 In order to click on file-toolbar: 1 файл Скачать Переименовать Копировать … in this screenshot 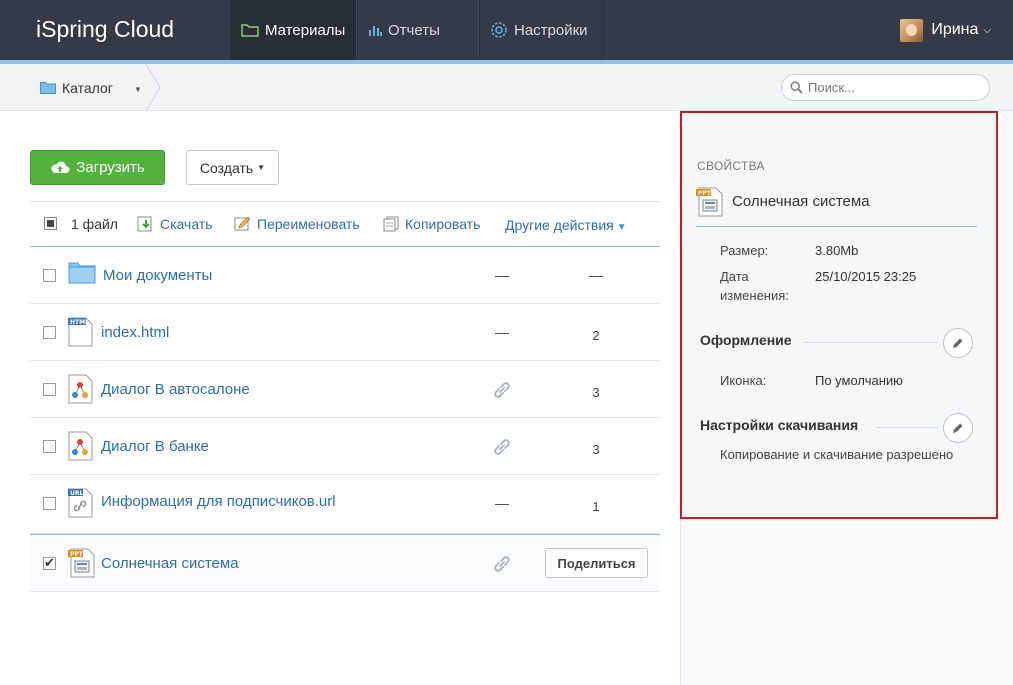, I will do `click(345, 224)`.